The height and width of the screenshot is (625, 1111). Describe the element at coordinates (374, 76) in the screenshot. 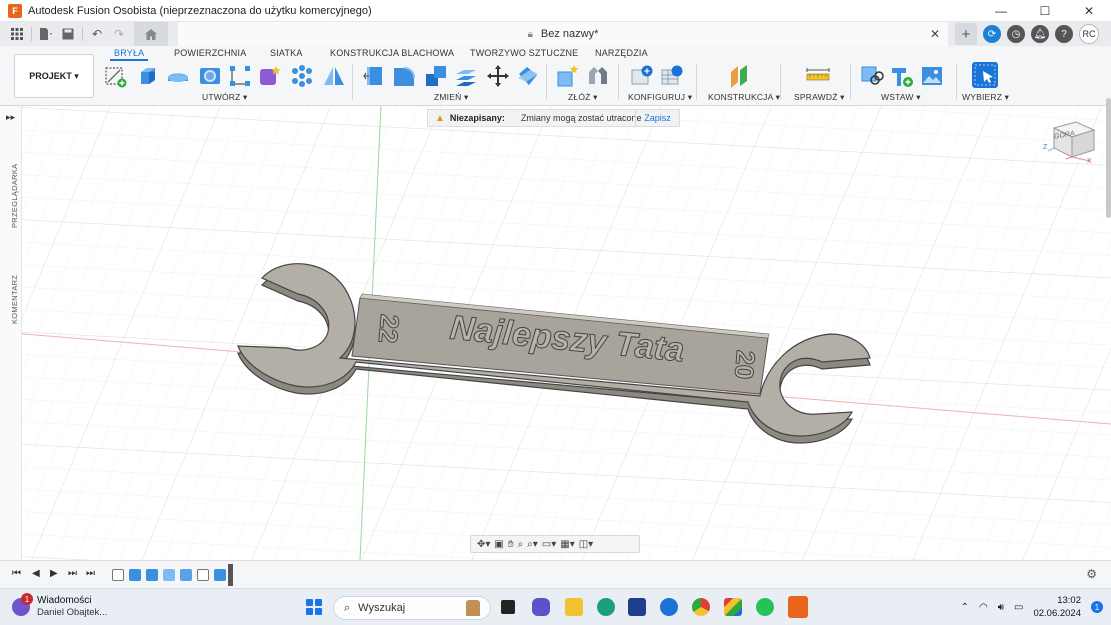

I see `press-pull-icon` at that location.